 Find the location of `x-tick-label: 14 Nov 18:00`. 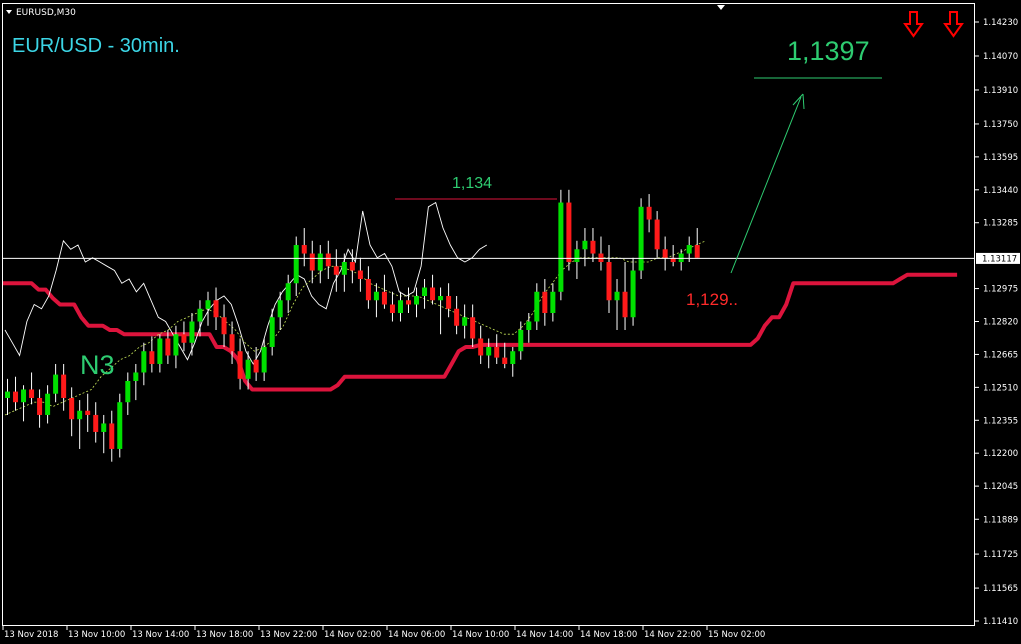

x-tick-label: 14 Nov 18:00 is located at coordinates (608, 635).